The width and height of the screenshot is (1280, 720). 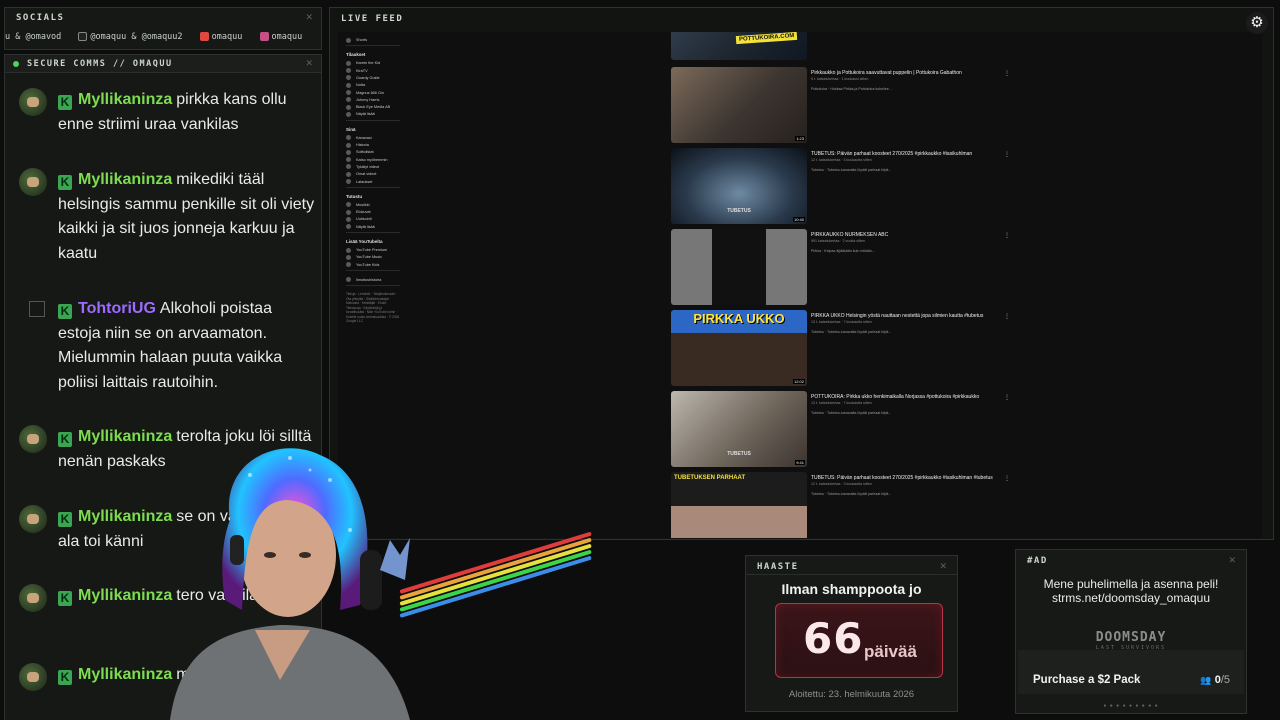 What do you see at coordinates (1131, 637) in the screenshot?
I see `game-logo: DOOMSDAY` at bounding box center [1131, 637].